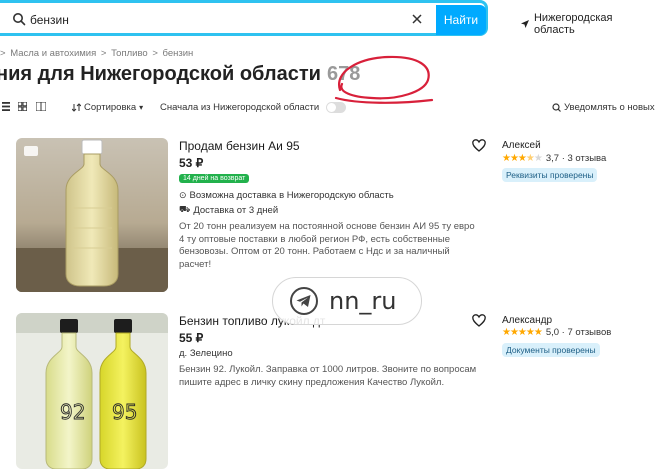  I want to click on listing-location: д. Зелецино, so click(206, 353).